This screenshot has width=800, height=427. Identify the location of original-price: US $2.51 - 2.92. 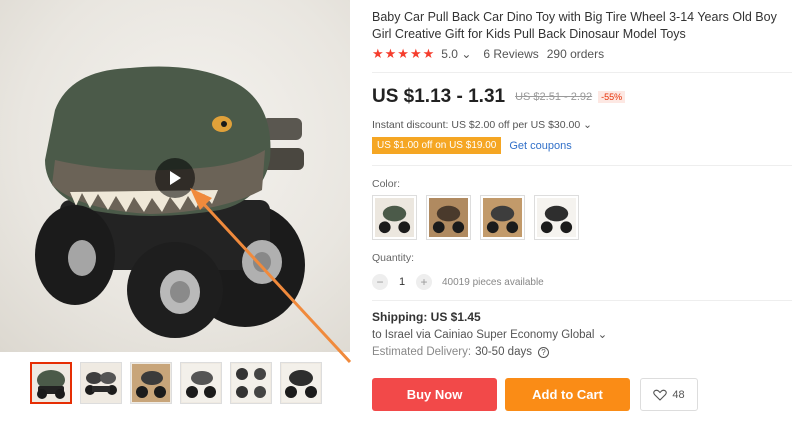
(554, 97).